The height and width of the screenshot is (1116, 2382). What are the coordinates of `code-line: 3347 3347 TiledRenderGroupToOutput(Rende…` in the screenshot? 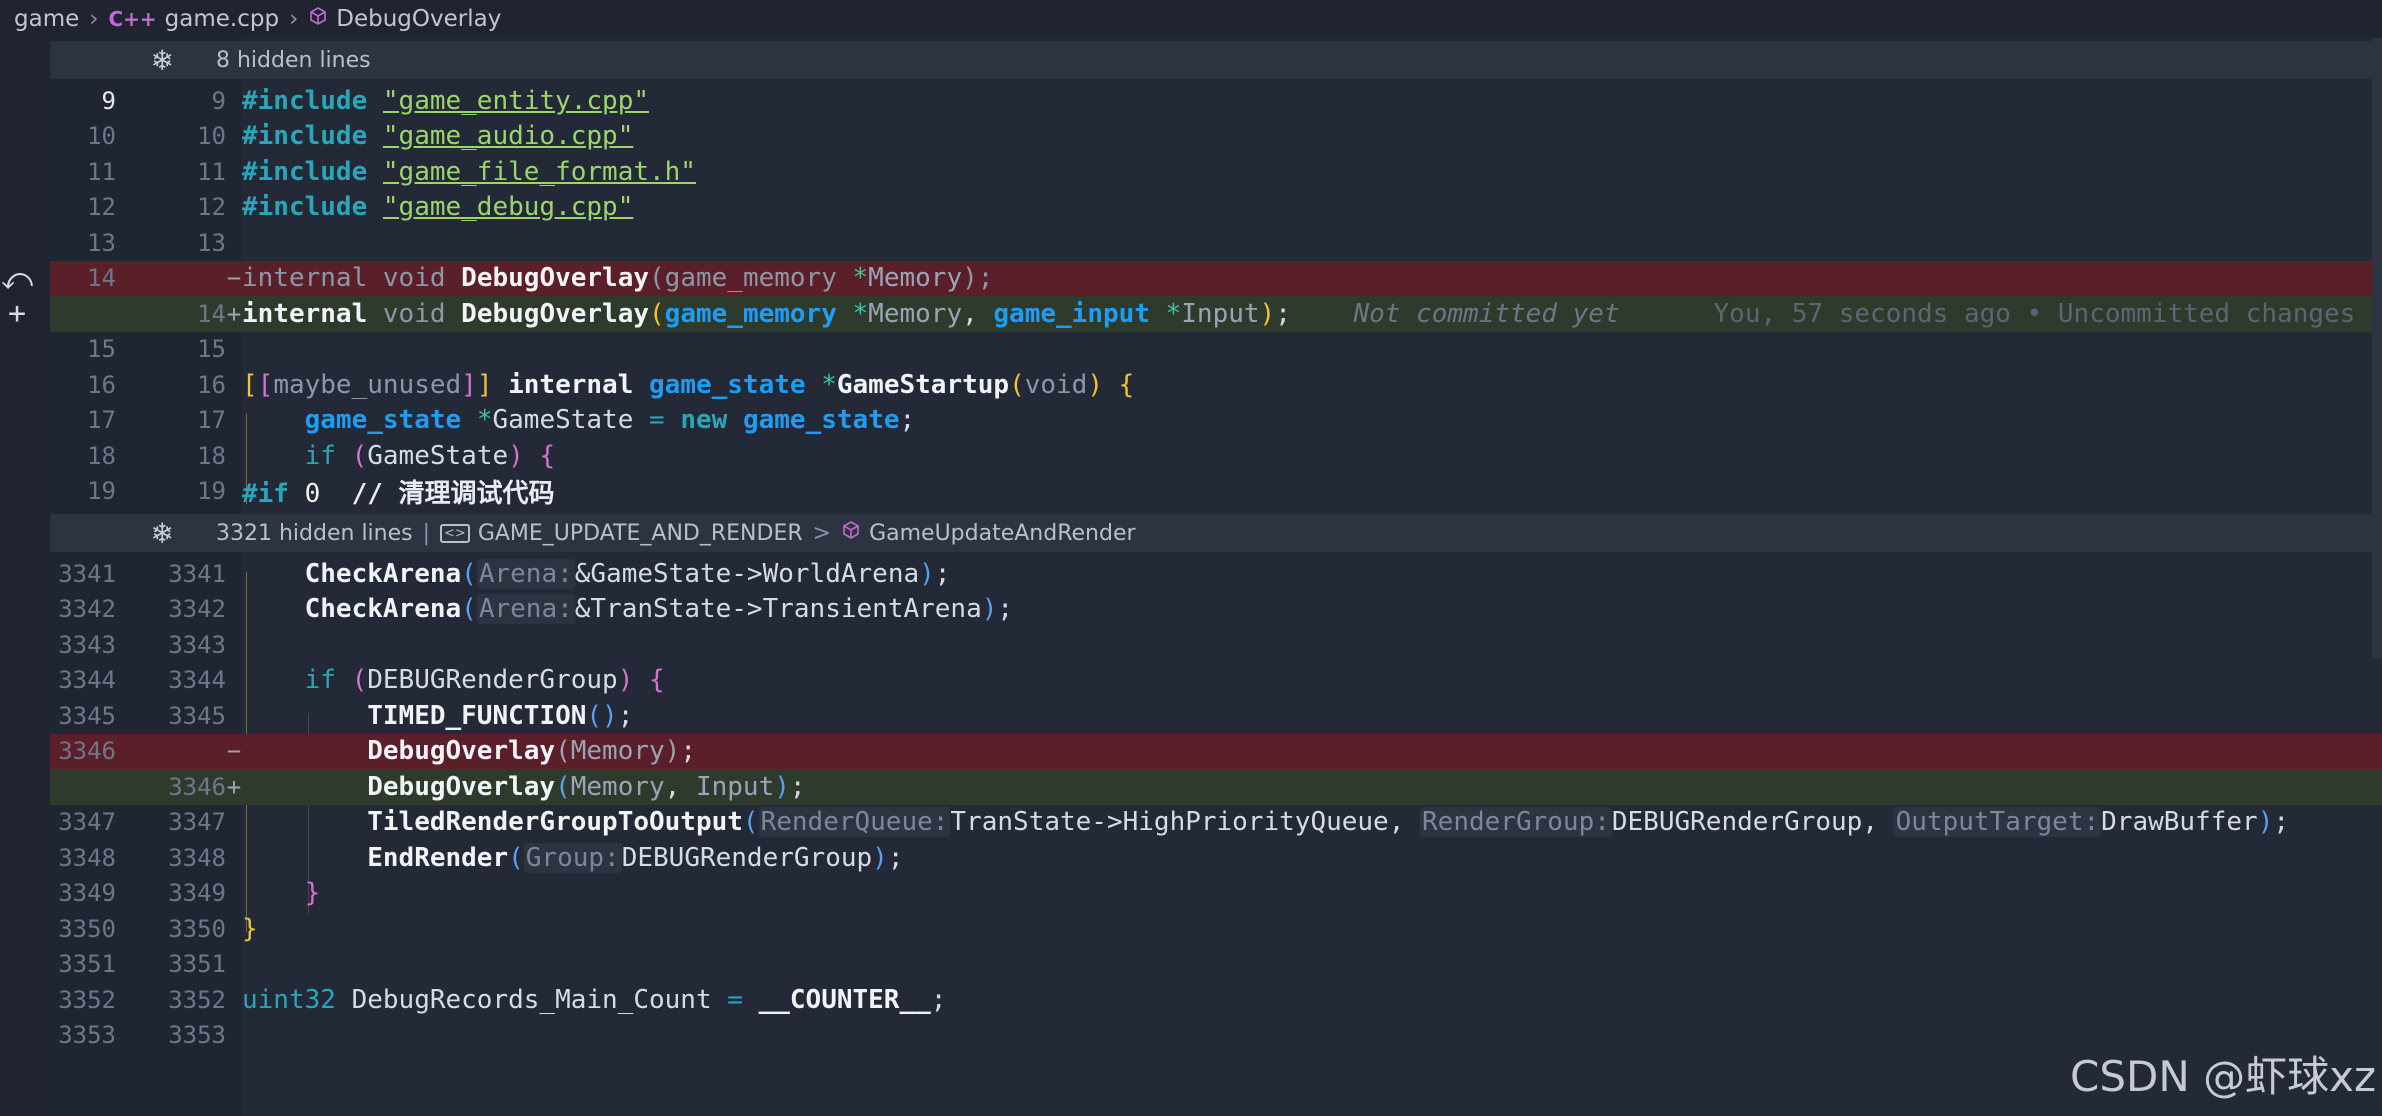 It's located at (1216, 823).